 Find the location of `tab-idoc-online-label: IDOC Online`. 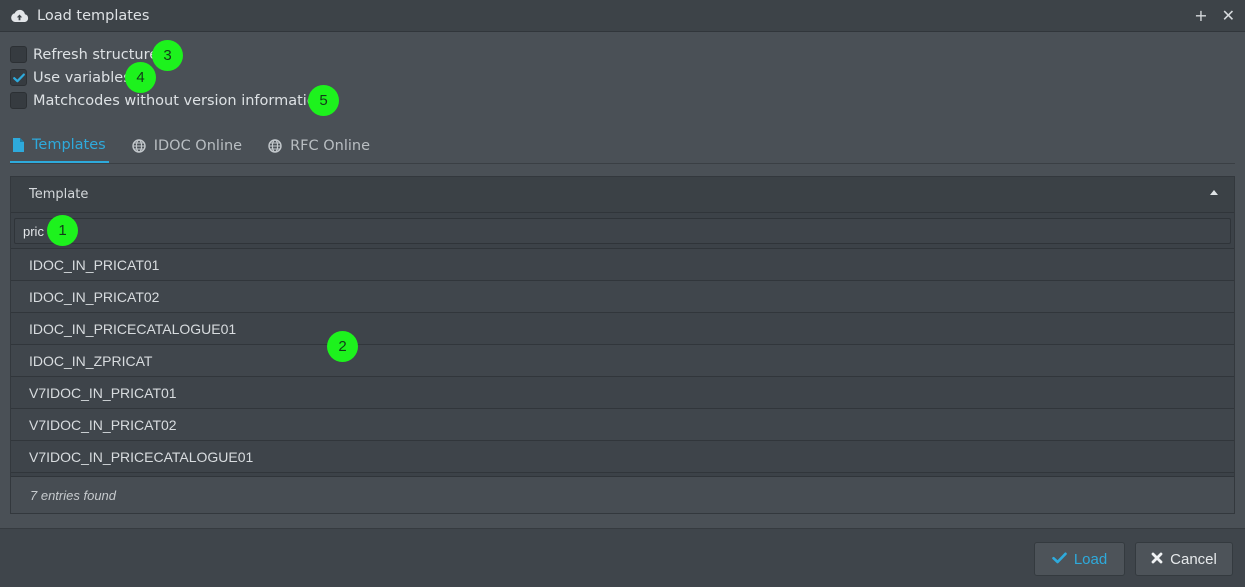

tab-idoc-online-label: IDOC Online is located at coordinates (198, 145).